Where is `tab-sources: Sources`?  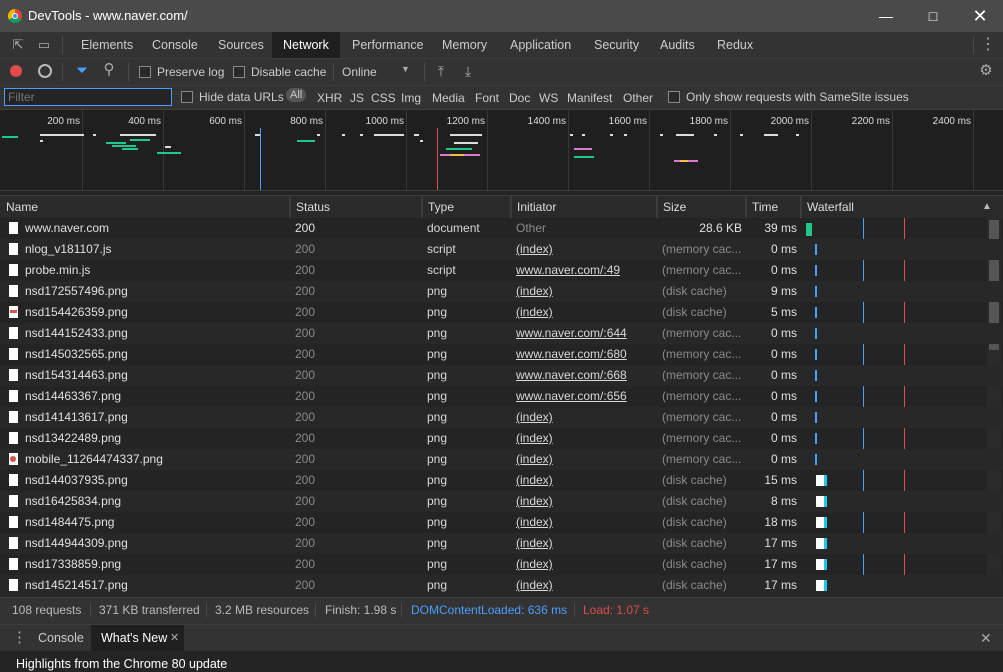
tab-sources: Sources is located at coordinates (241, 45).